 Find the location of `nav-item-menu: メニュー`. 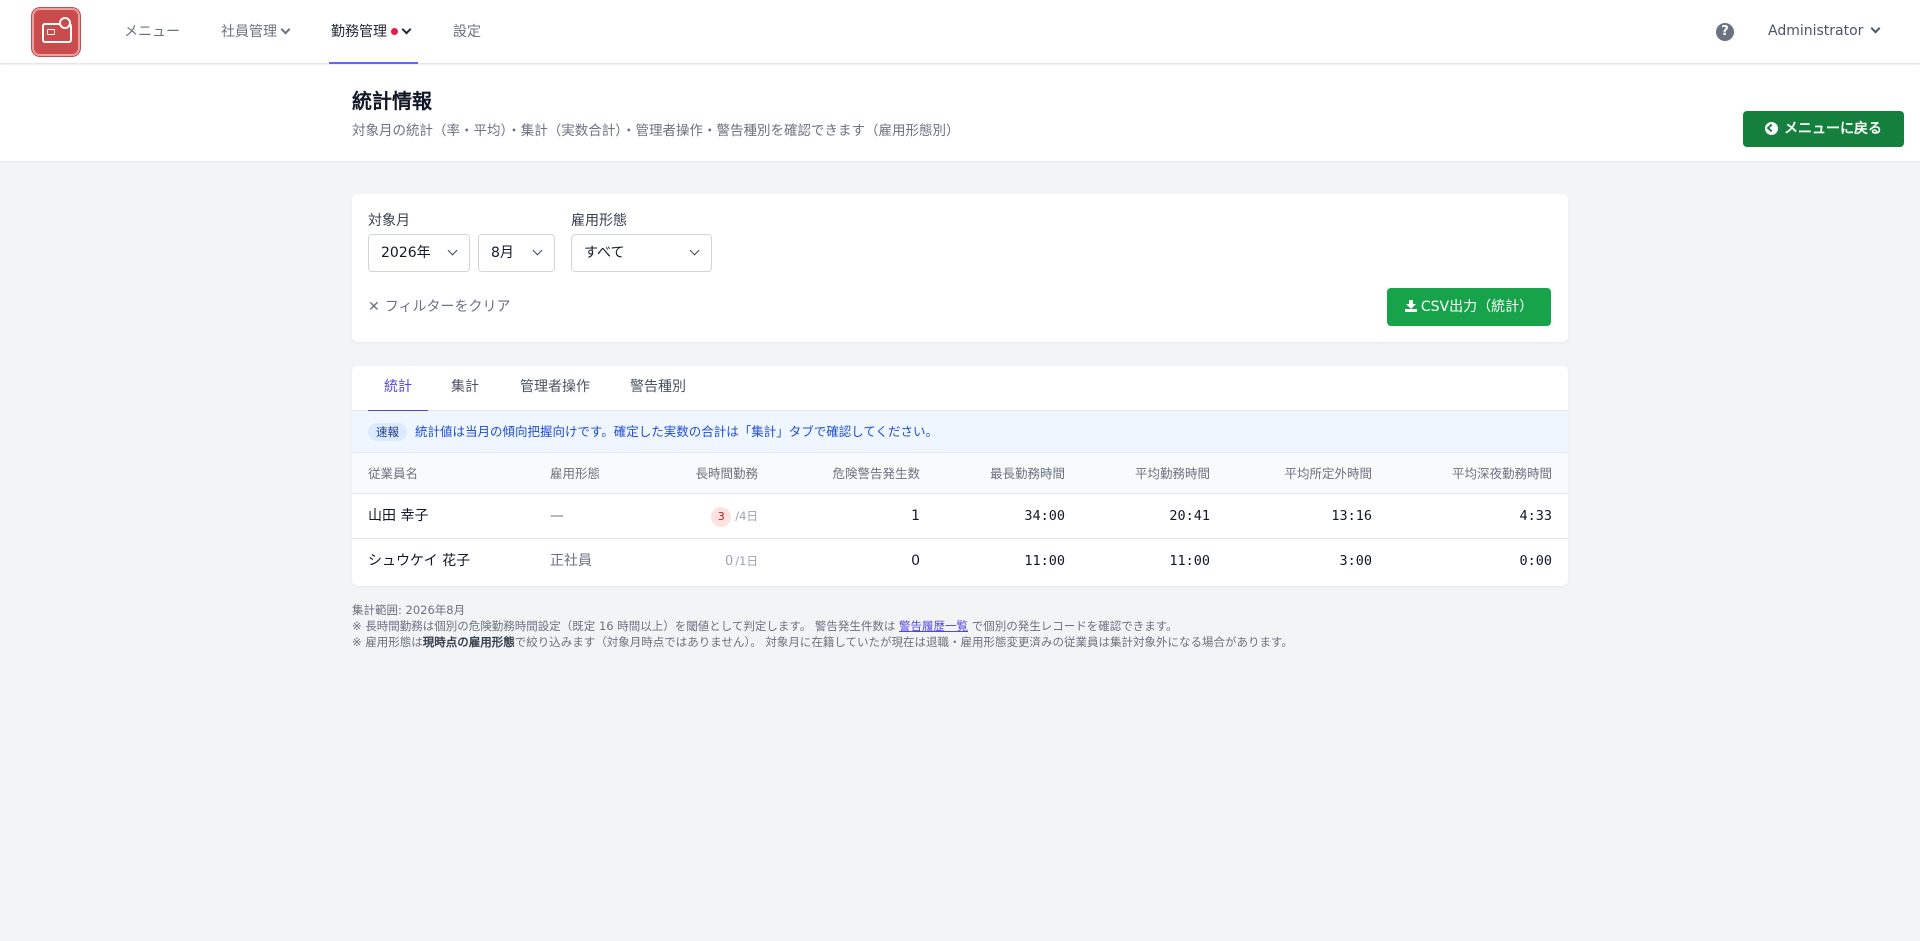

nav-item-menu: メニュー is located at coordinates (152, 32).